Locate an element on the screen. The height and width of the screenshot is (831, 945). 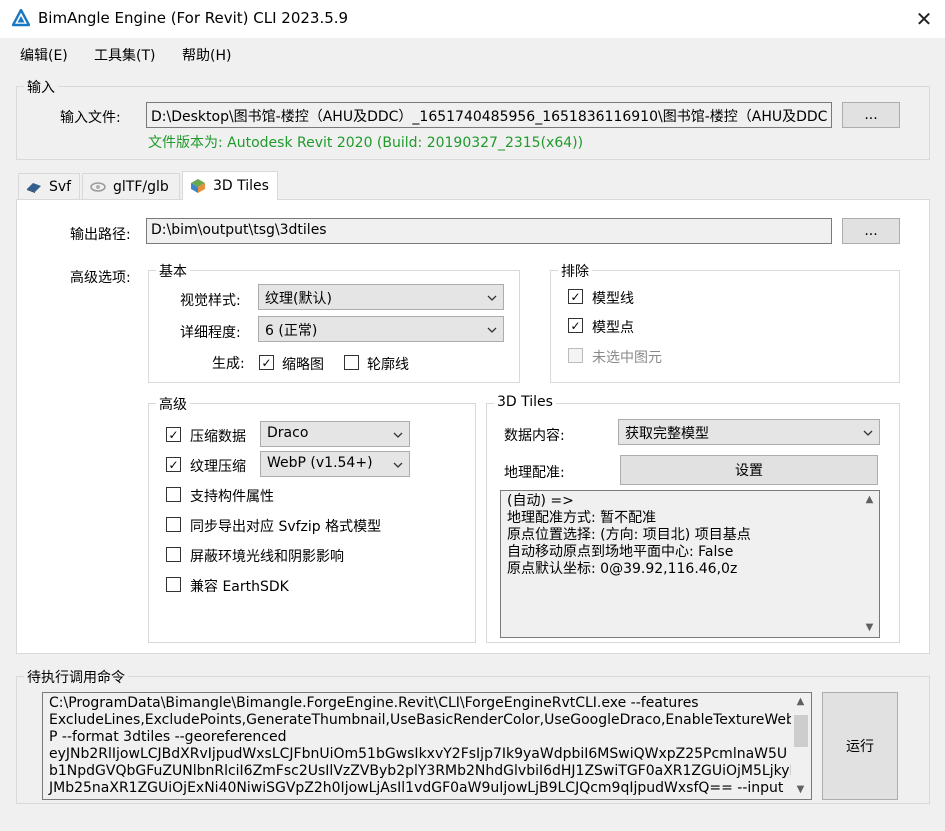
georef-settings-button: 设置 is located at coordinates (749, 470).